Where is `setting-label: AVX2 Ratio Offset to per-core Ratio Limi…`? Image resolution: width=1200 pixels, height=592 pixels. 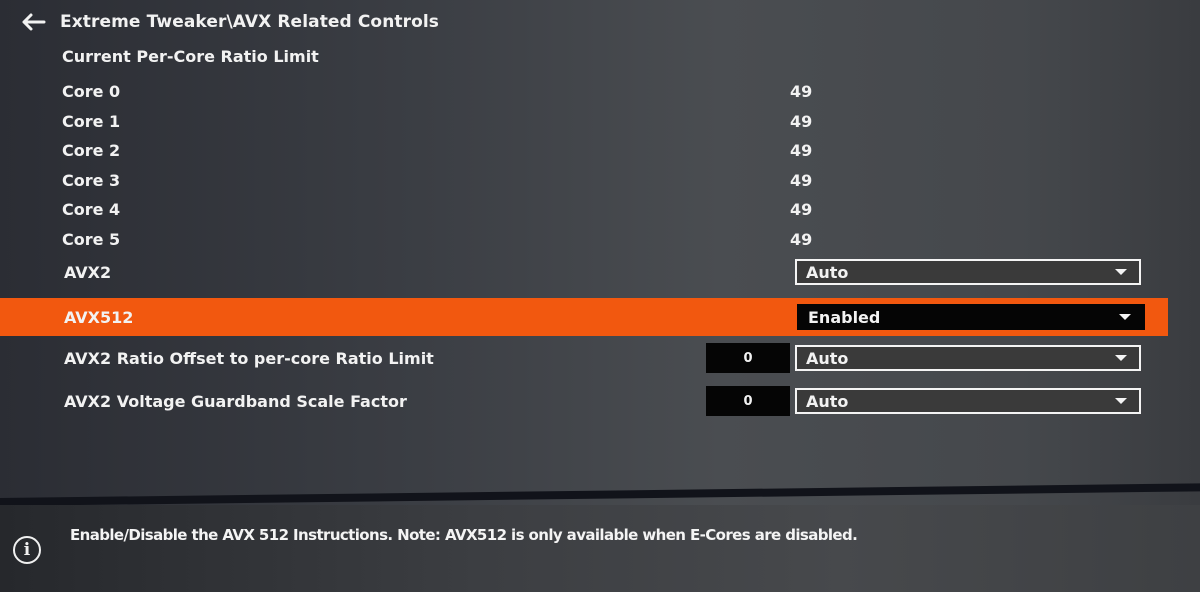 setting-label: AVX2 Ratio Offset to per-core Ratio Limi… is located at coordinates (249, 358).